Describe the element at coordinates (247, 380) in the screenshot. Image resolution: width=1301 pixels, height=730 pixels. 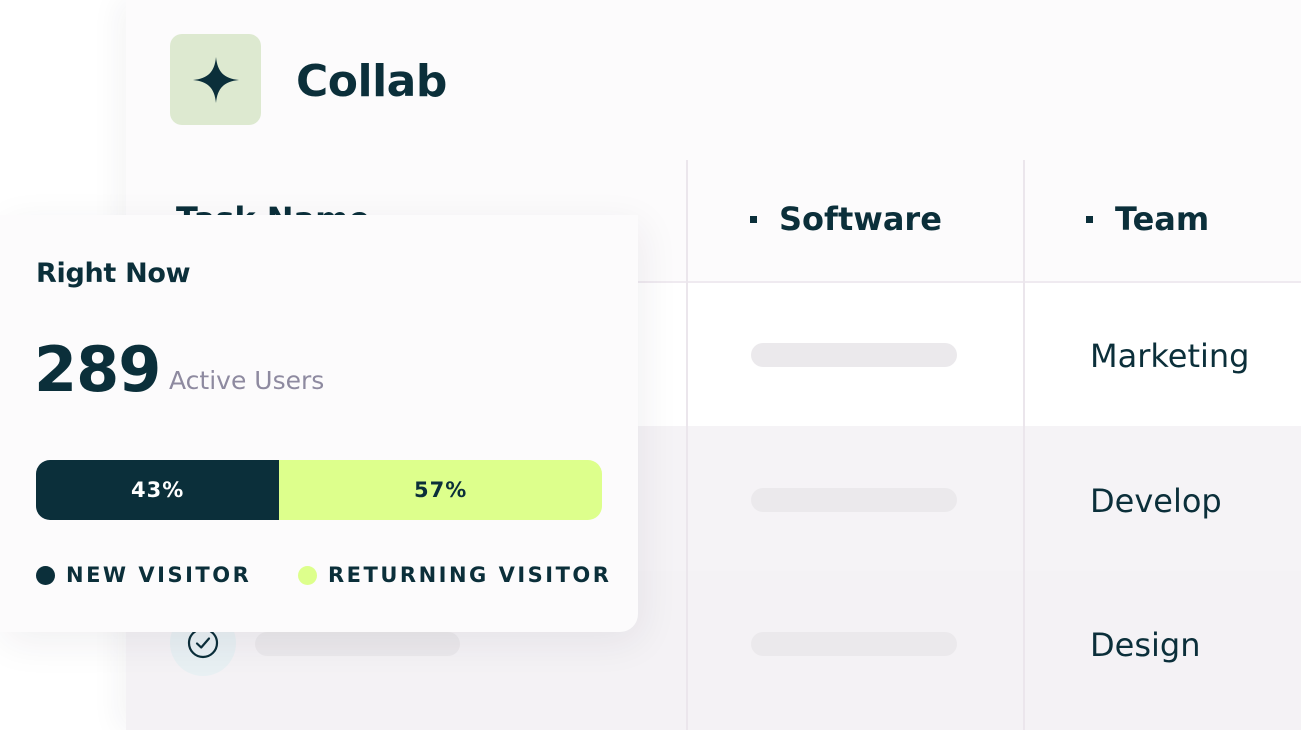
I see `active-users-label: Active Users` at that location.